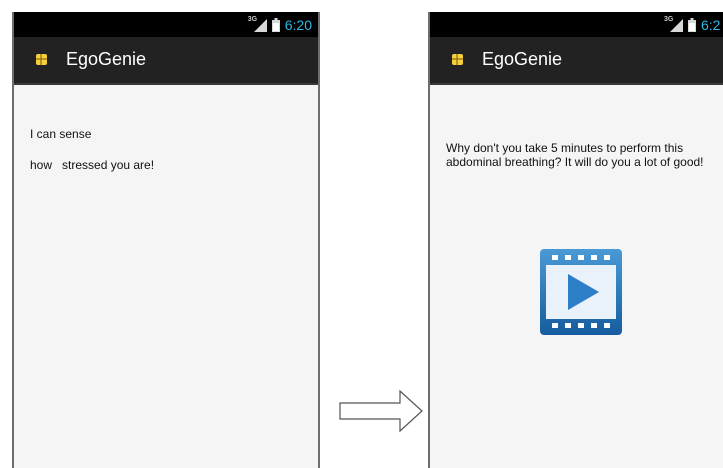 The width and height of the screenshot is (723, 468). Describe the element at coordinates (576, 24) in the screenshot. I see `status-bar: 3G 6:2` at that location.